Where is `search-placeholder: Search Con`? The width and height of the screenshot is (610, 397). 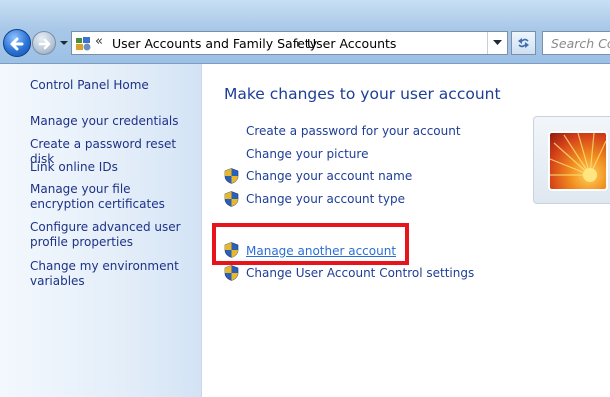 search-placeholder: Search Con is located at coordinates (580, 43).